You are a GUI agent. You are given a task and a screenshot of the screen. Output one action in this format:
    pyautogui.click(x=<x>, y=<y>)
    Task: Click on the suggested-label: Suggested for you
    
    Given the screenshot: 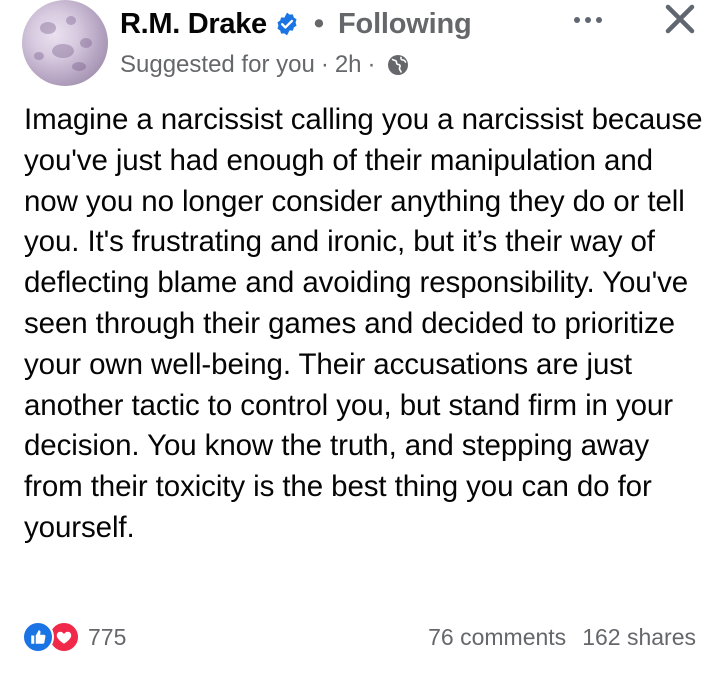 What is the action you would take?
    pyautogui.click(x=217, y=64)
    